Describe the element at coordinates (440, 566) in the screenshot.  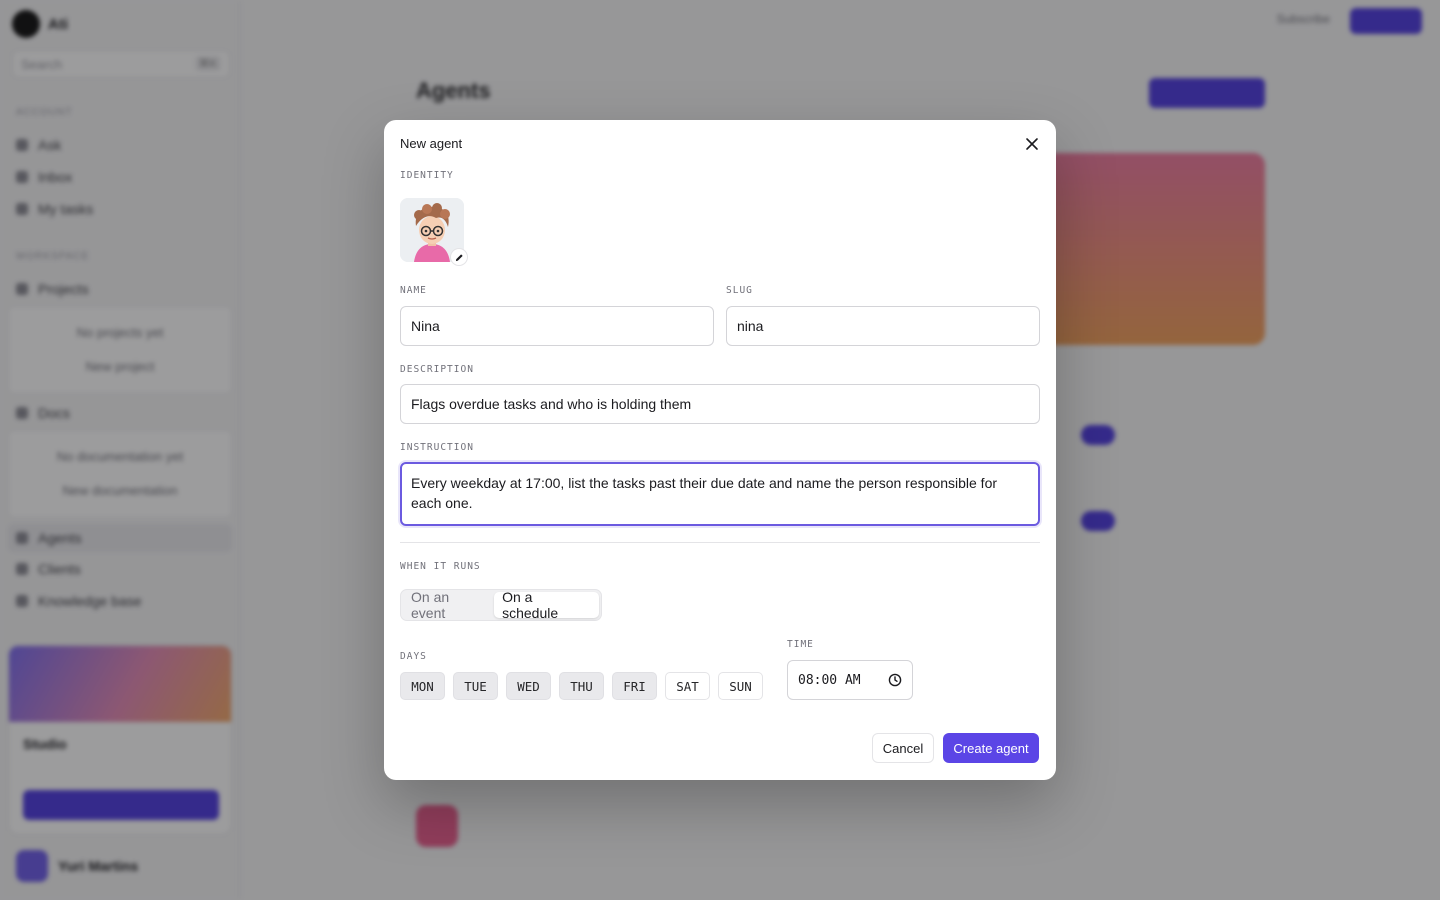
I see `when-it-runs-label: WHEN IT RUNS` at that location.